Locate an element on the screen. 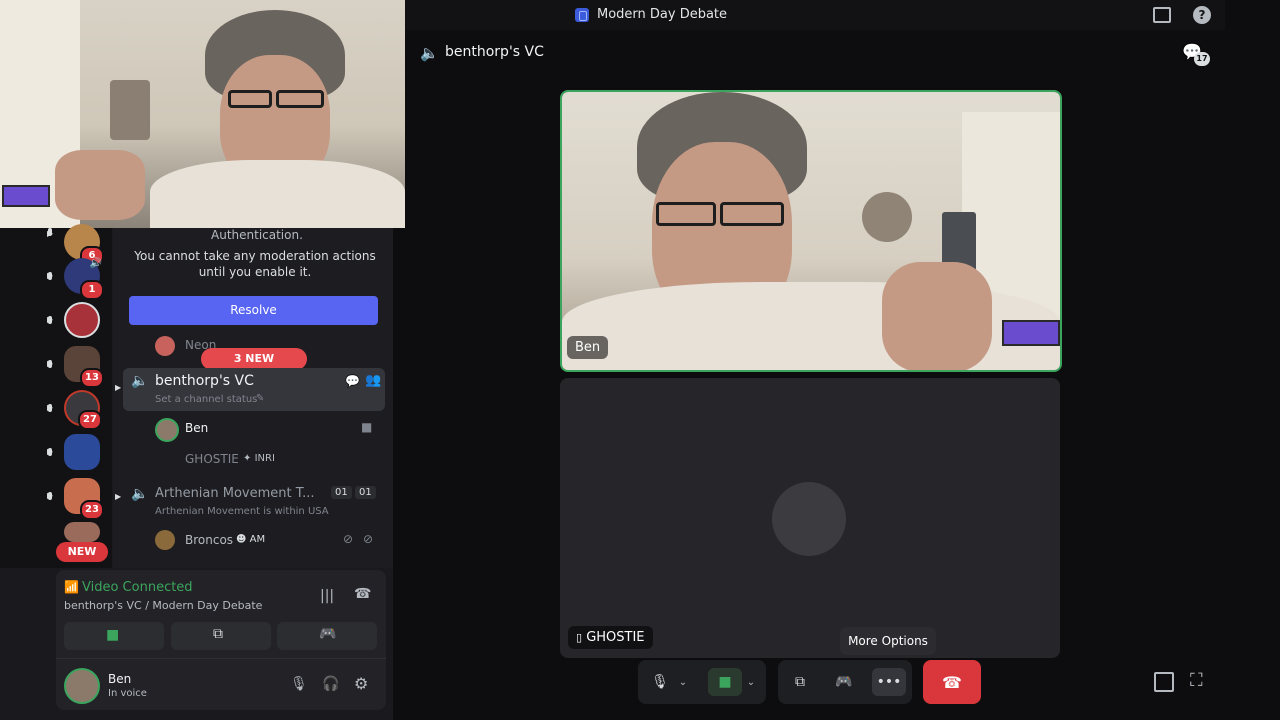 This screenshot has height=720, width=1280. user-limit: 01 is located at coordinates (365, 492).